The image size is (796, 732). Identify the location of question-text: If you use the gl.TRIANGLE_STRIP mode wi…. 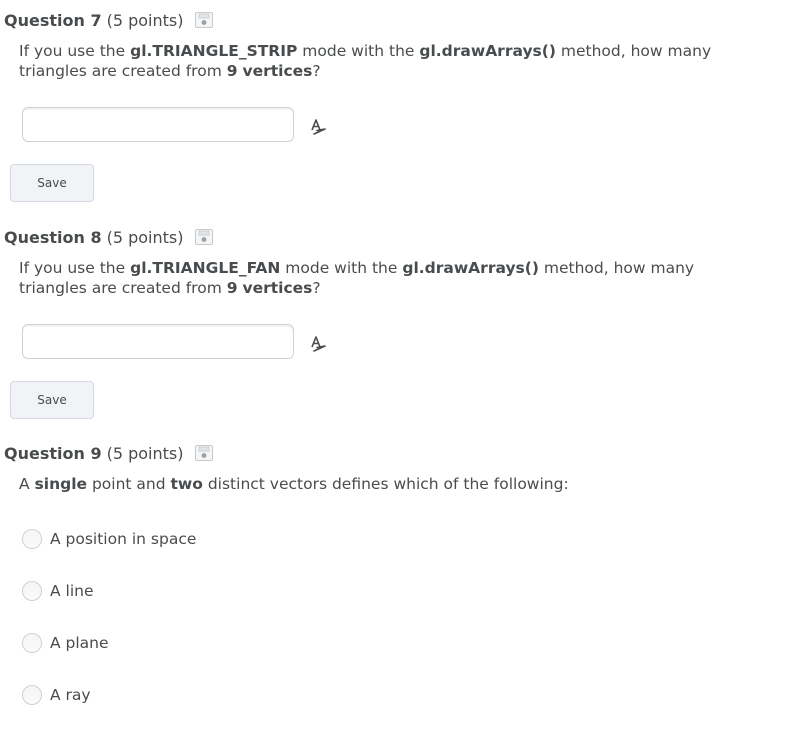
(365, 61).